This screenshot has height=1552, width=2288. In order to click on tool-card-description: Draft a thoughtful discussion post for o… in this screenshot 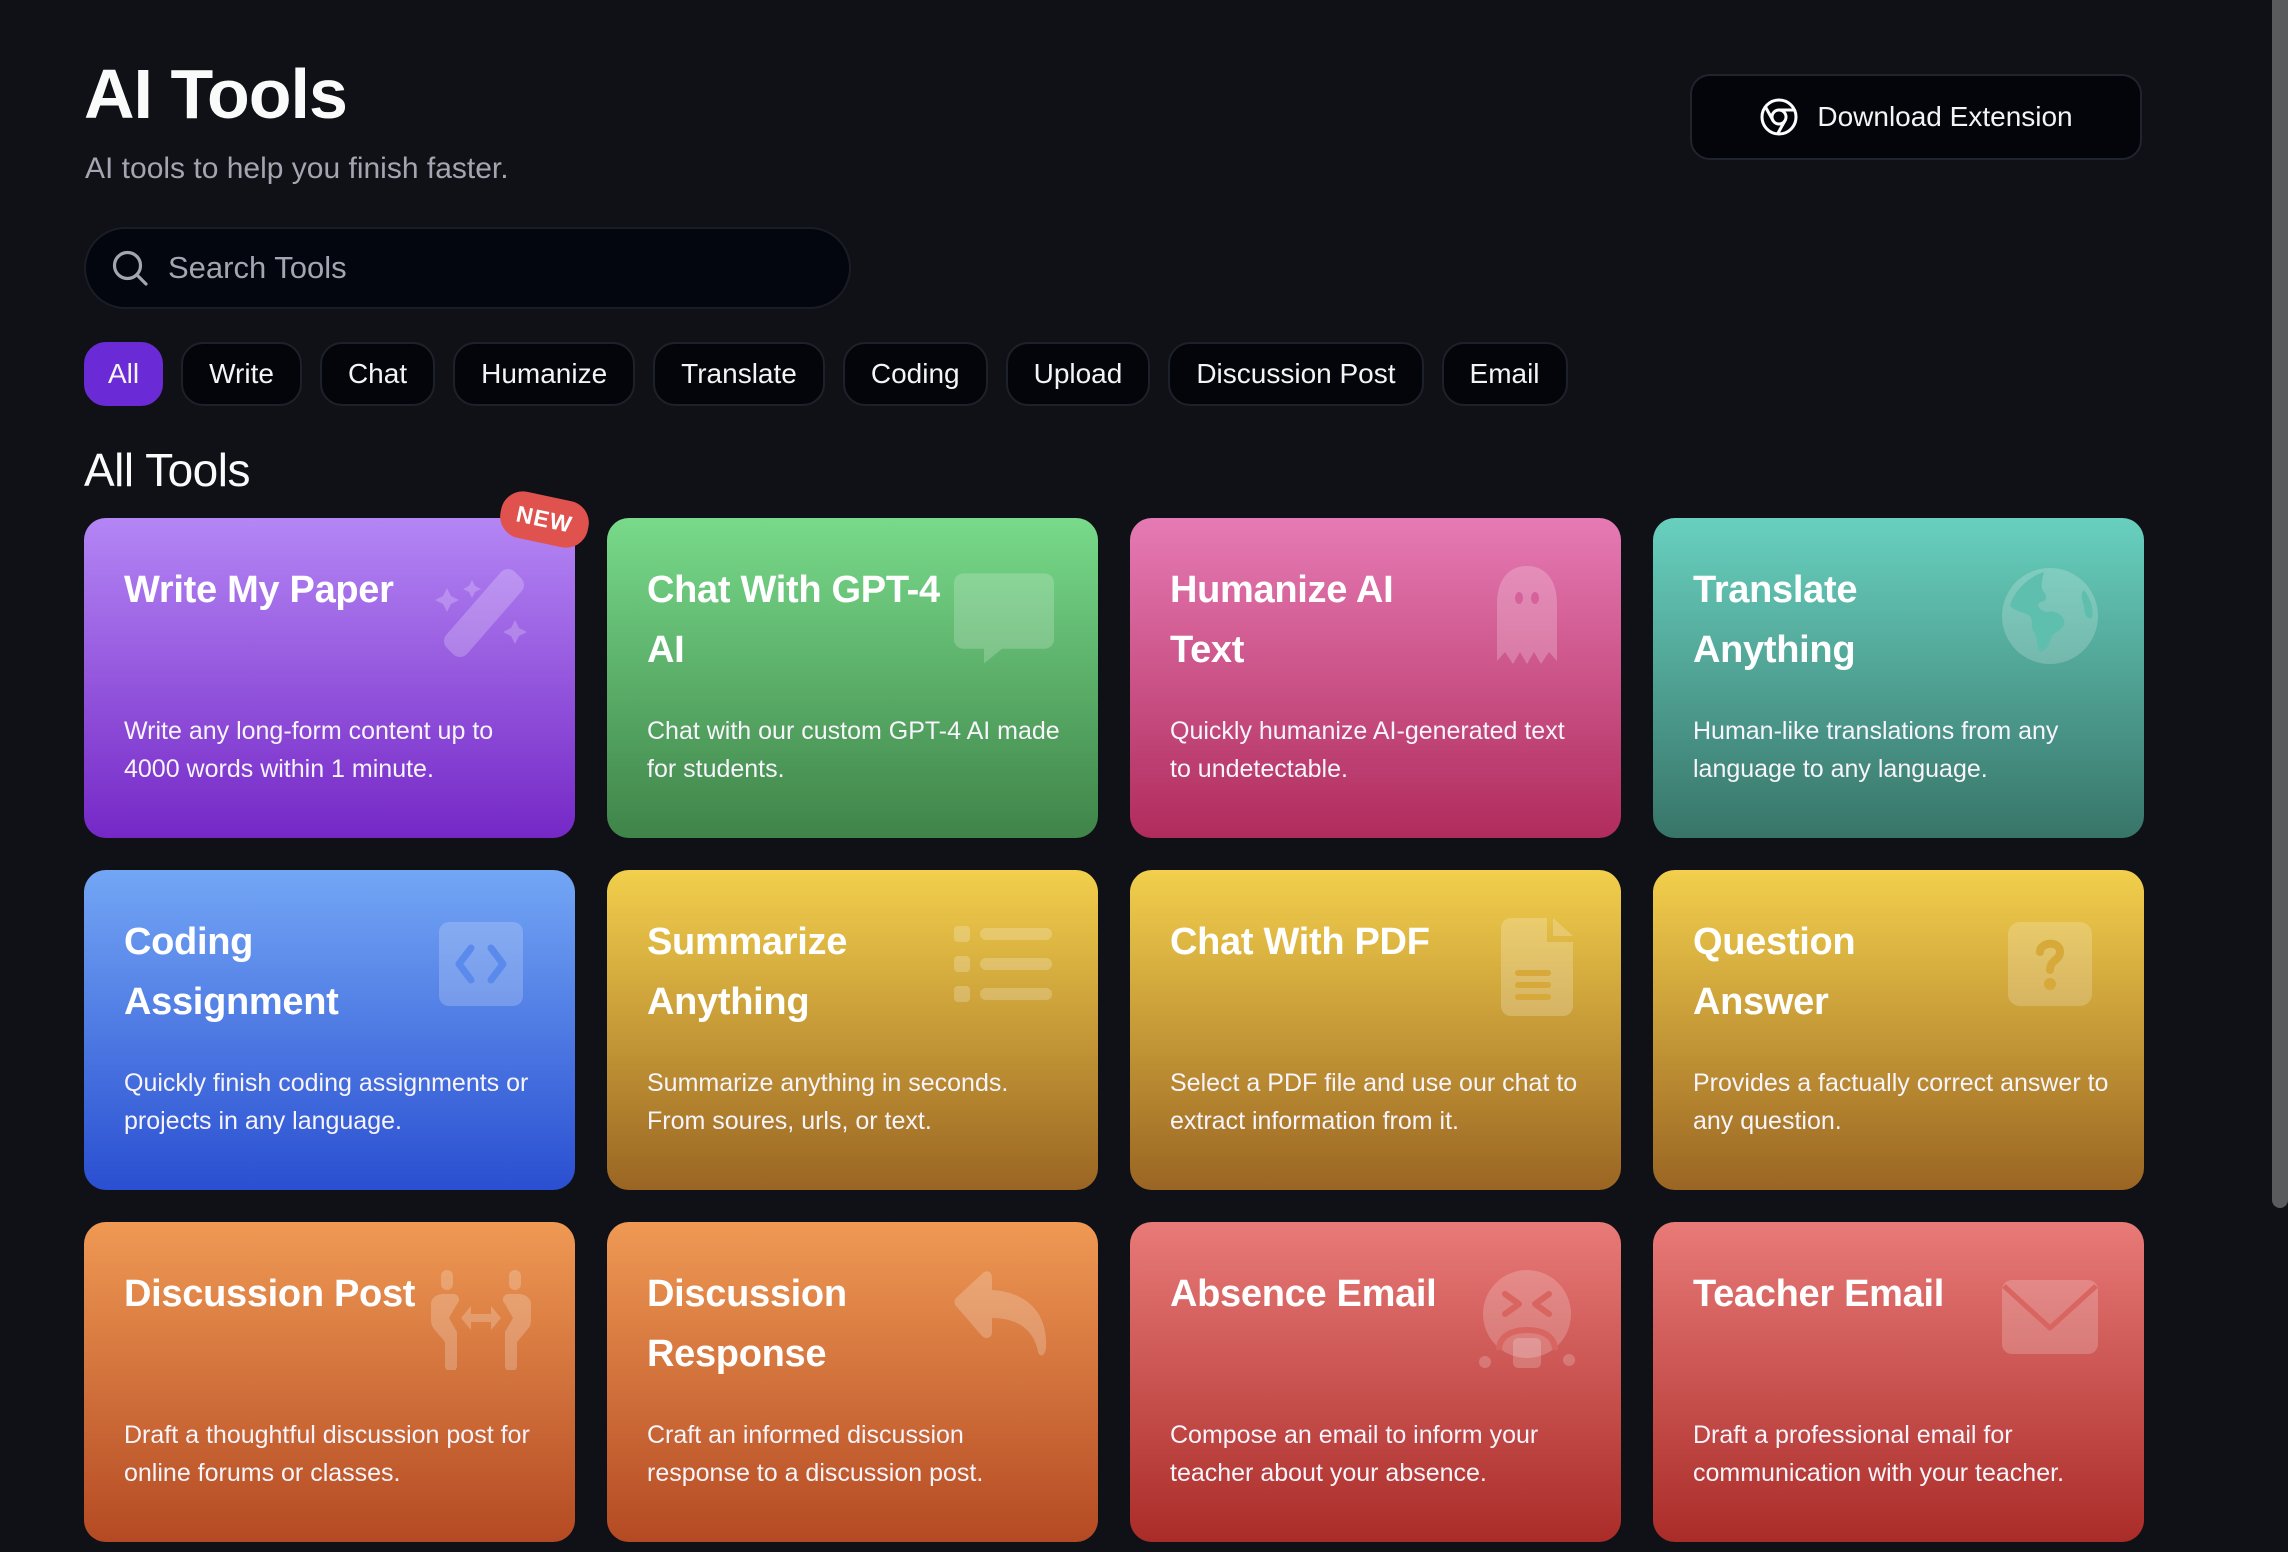, I will do `click(327, 1454)`.